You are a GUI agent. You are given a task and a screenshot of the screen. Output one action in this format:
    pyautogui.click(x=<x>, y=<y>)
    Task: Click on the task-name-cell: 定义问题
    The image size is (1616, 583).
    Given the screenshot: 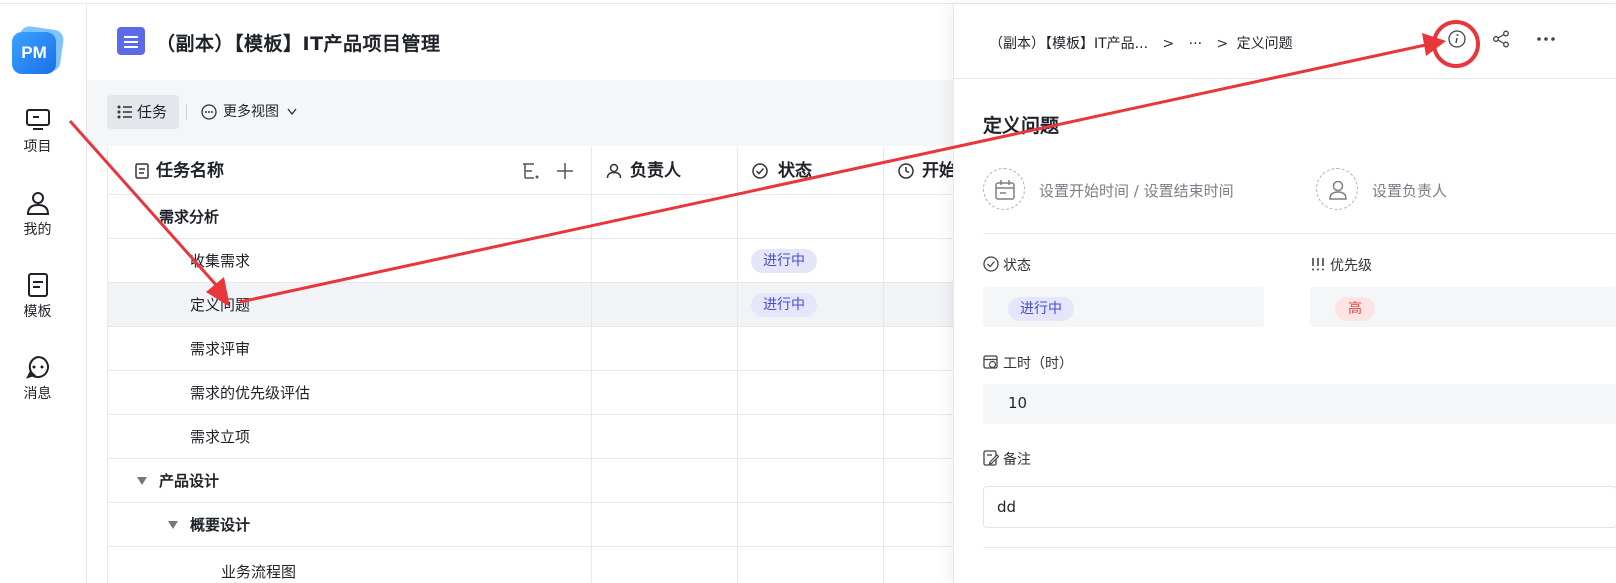 What is the action you would take?
    pyautogui.click(x=350, y=304)
    